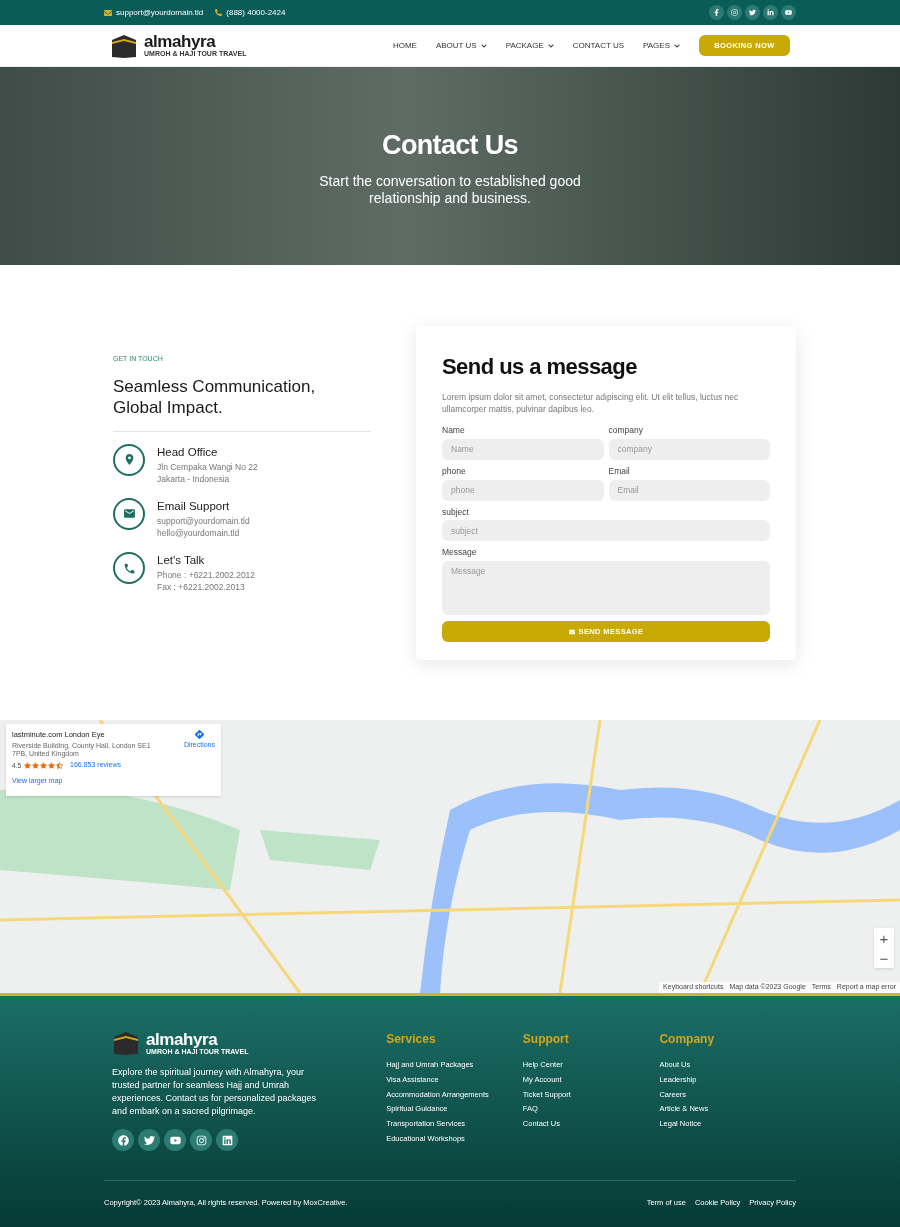 The width and height of the screenshot is (900, 1227). Describe the element at coordinates (199, 734) in the screenshot. I see `directions-icon` at that location.